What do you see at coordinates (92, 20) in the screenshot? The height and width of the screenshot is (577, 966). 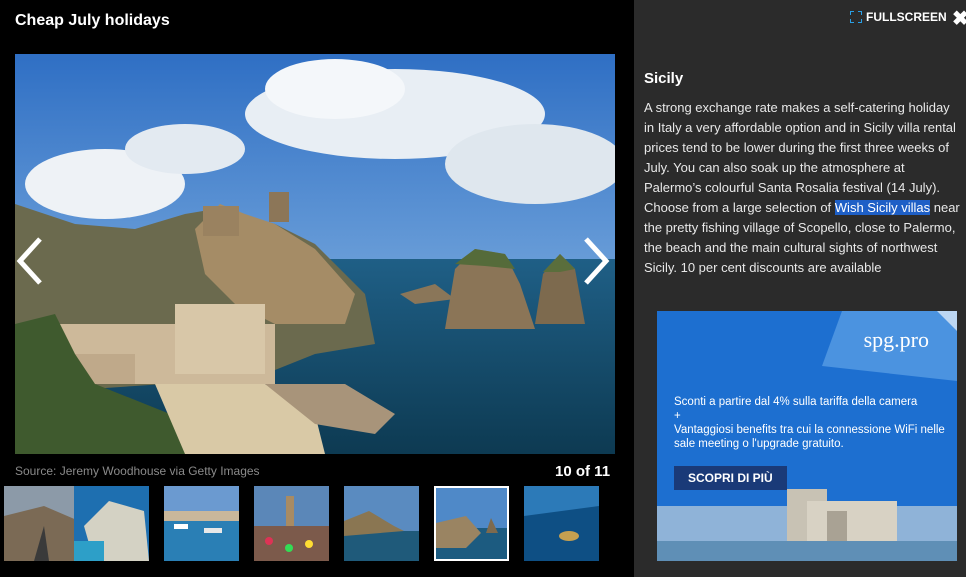 I see `gallery-title: Cheap July holidays` at bounding box center [92, 20].